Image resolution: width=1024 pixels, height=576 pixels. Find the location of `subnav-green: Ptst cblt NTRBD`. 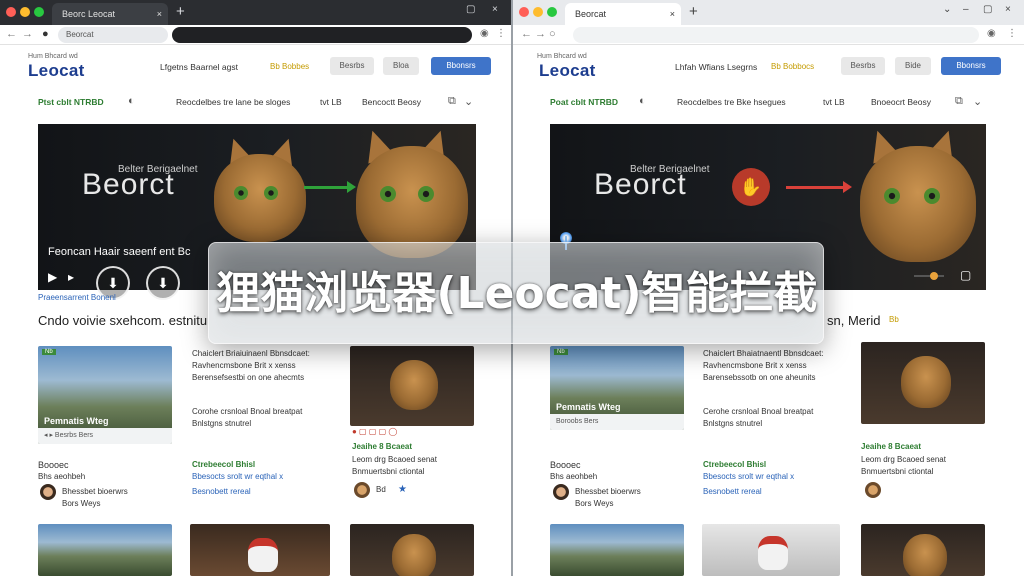

subnav-green: Ptst cblt NTRBD is located at coordinates (71, 102).